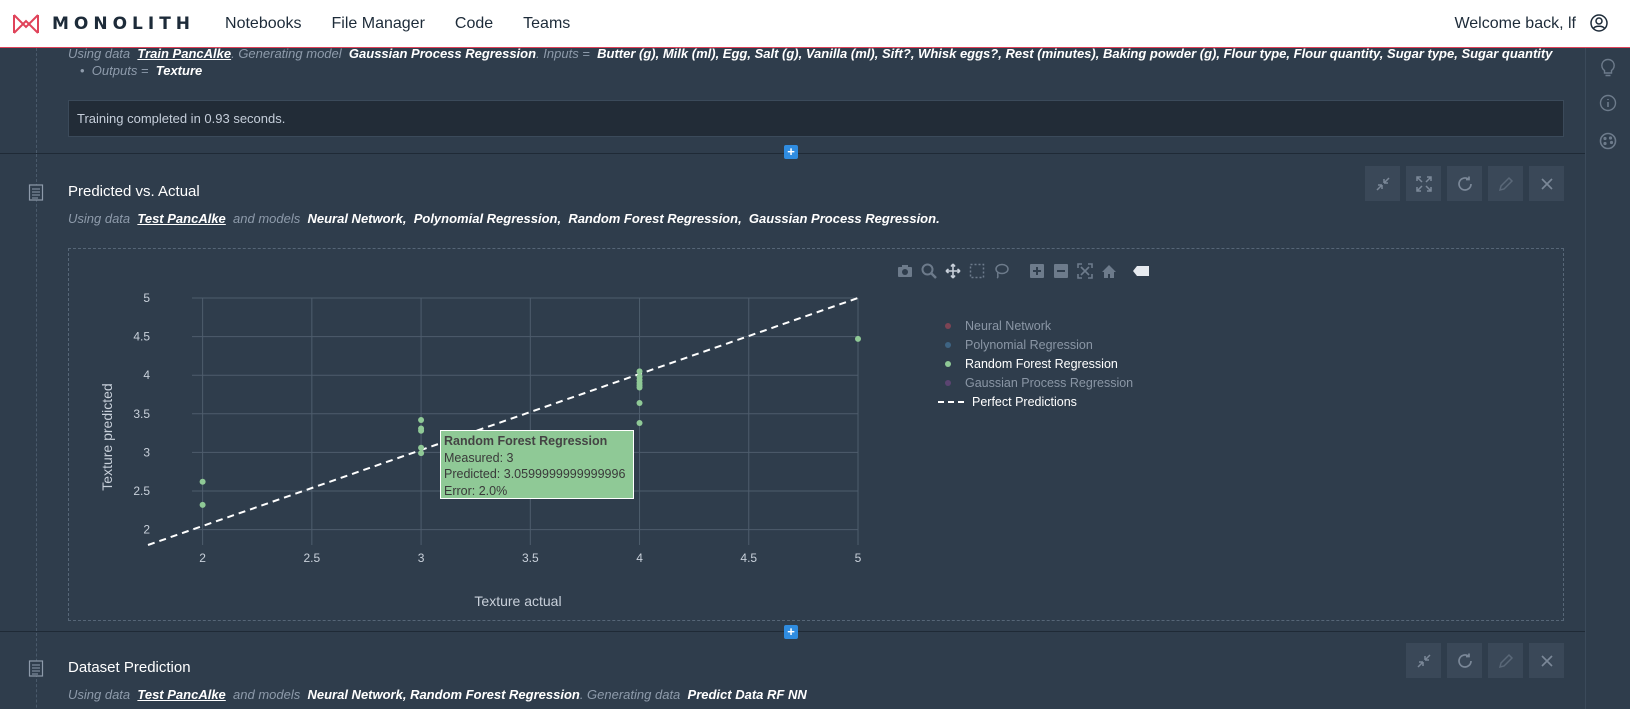  I want to click on plot-modebar, so click(1026, 271).